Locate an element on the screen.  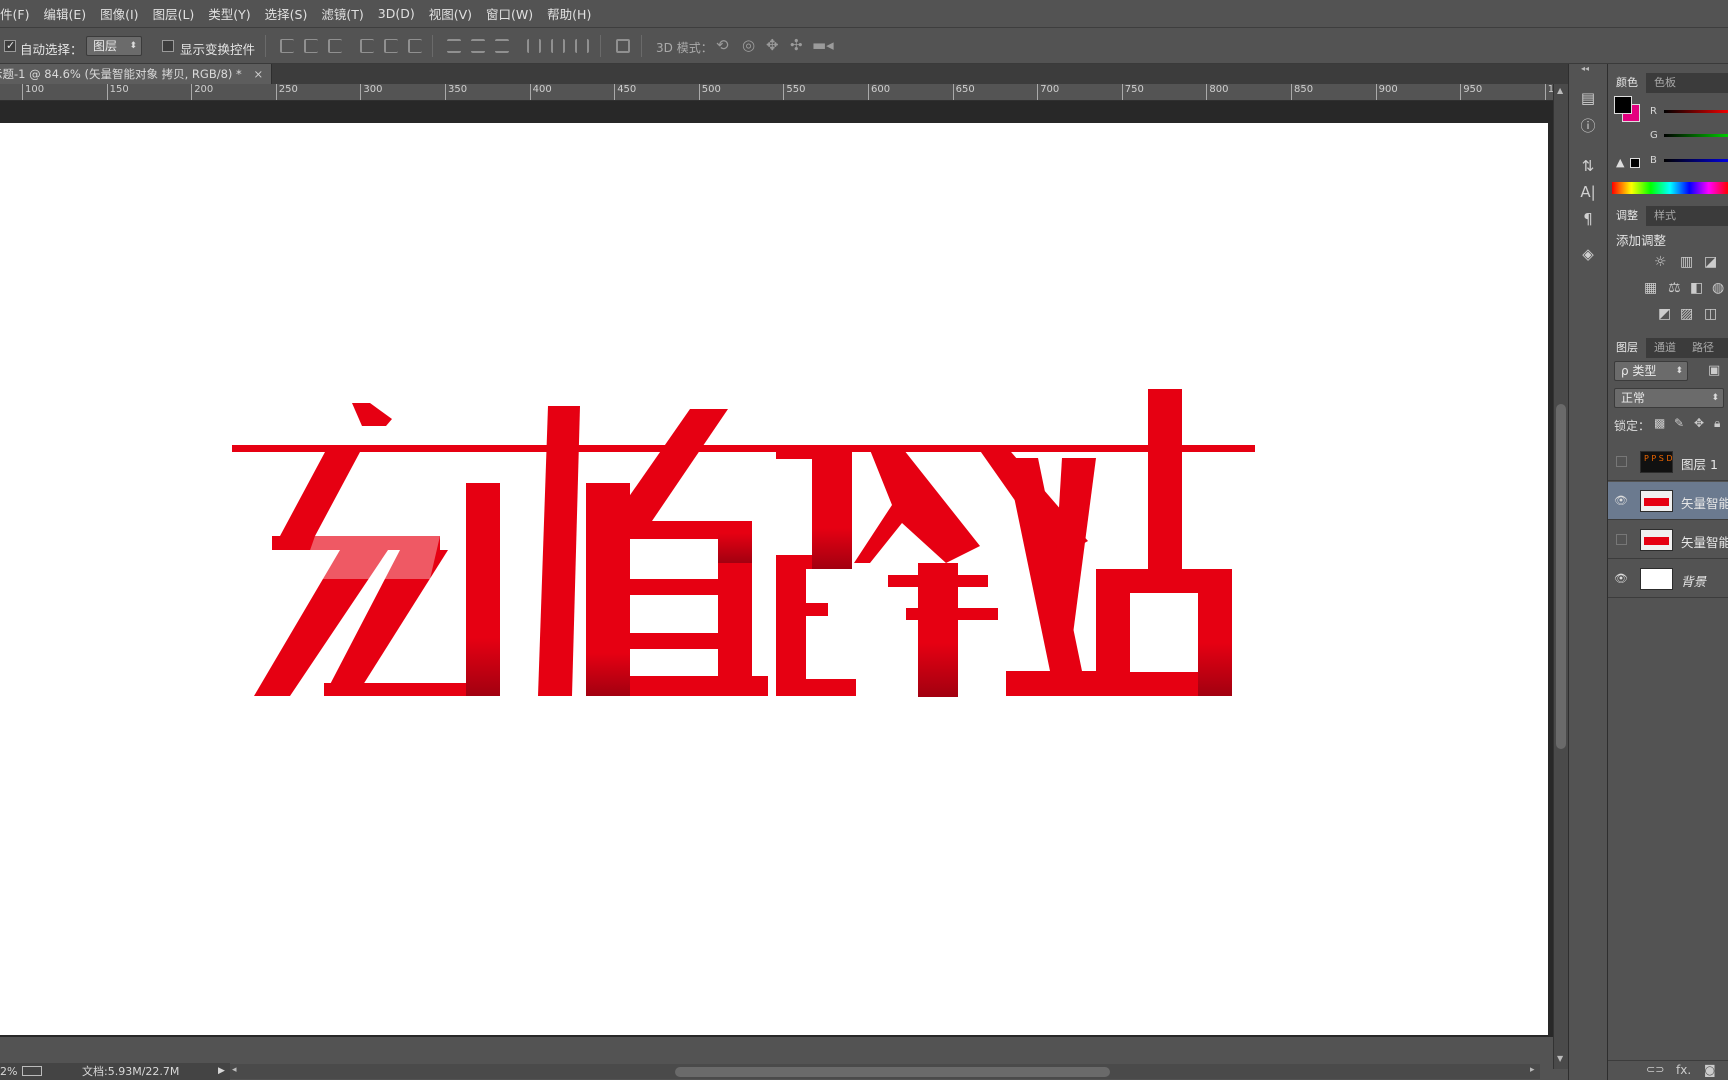
black-white-icon: ◧ is located at coordinates (1696, 288).